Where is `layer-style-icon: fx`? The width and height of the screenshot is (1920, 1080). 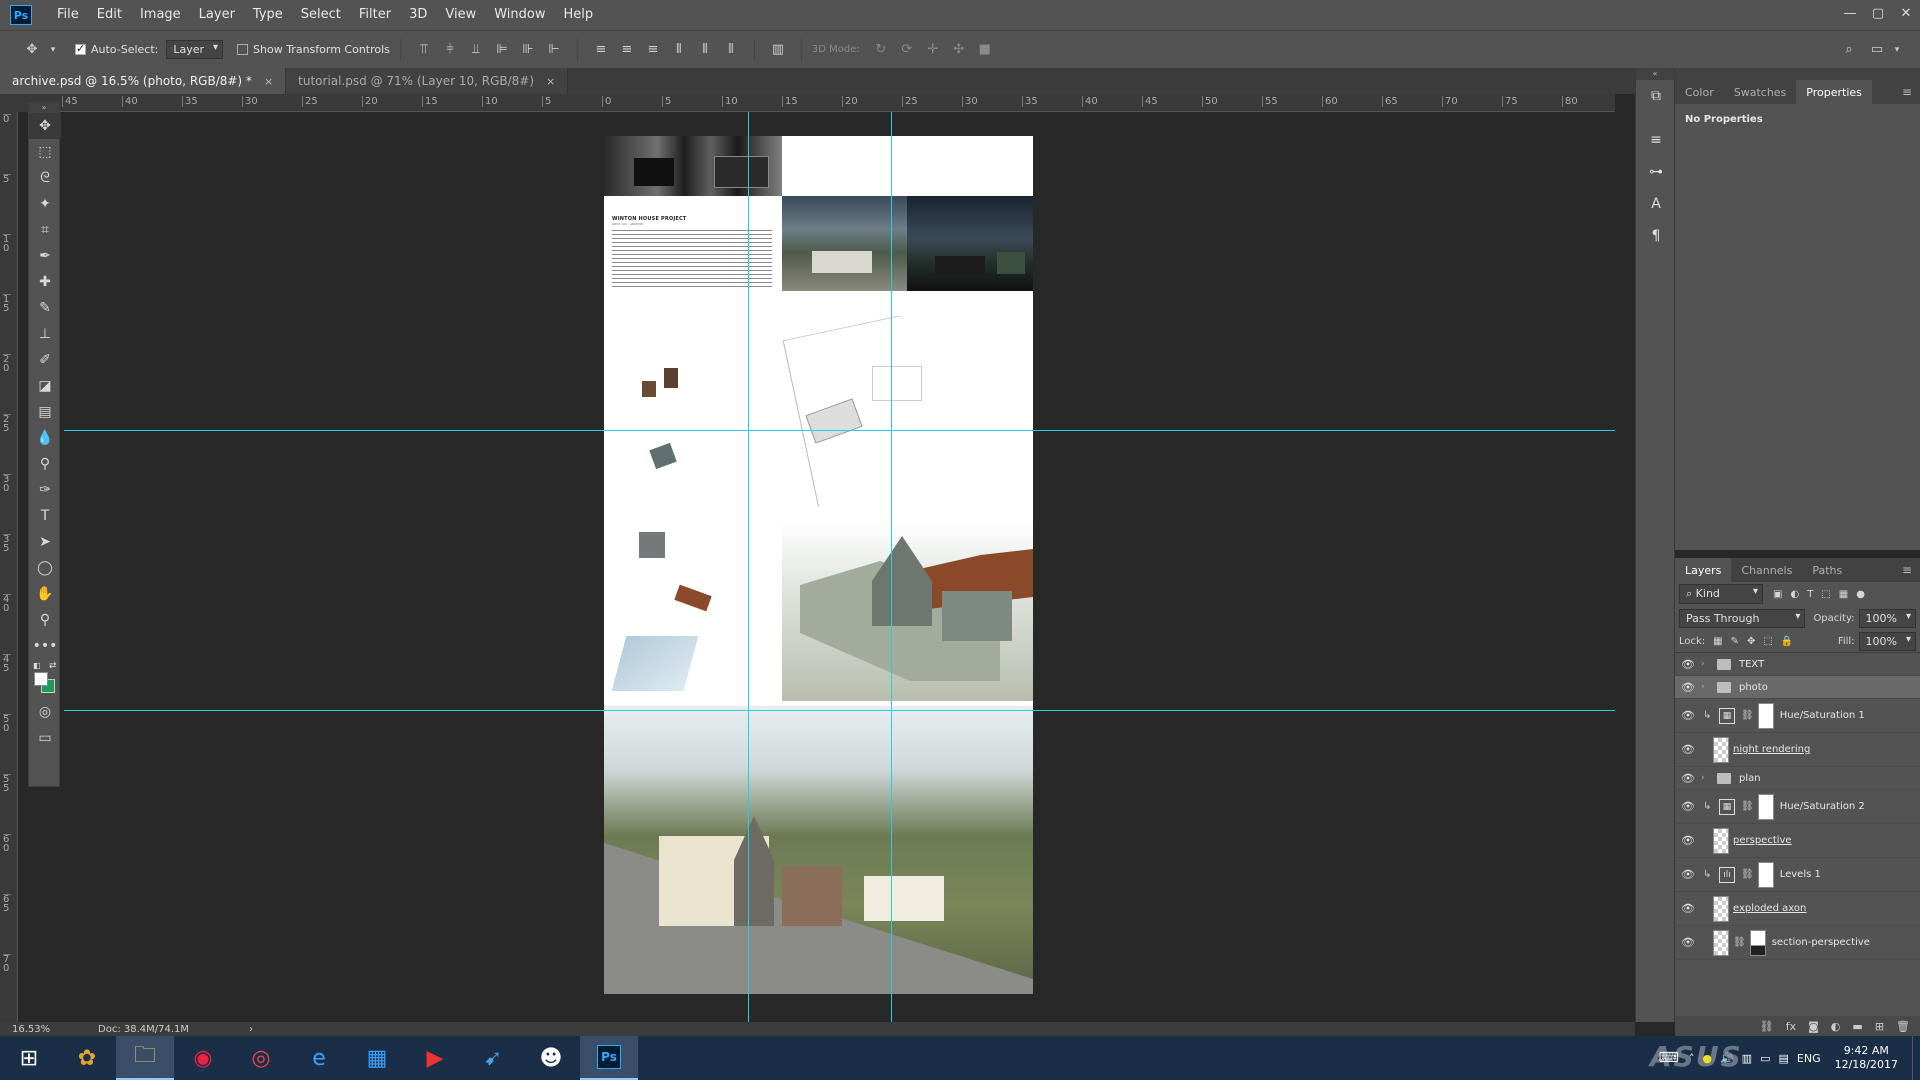
layer-style-icon: fx is located at coordinates (1791, 1026).